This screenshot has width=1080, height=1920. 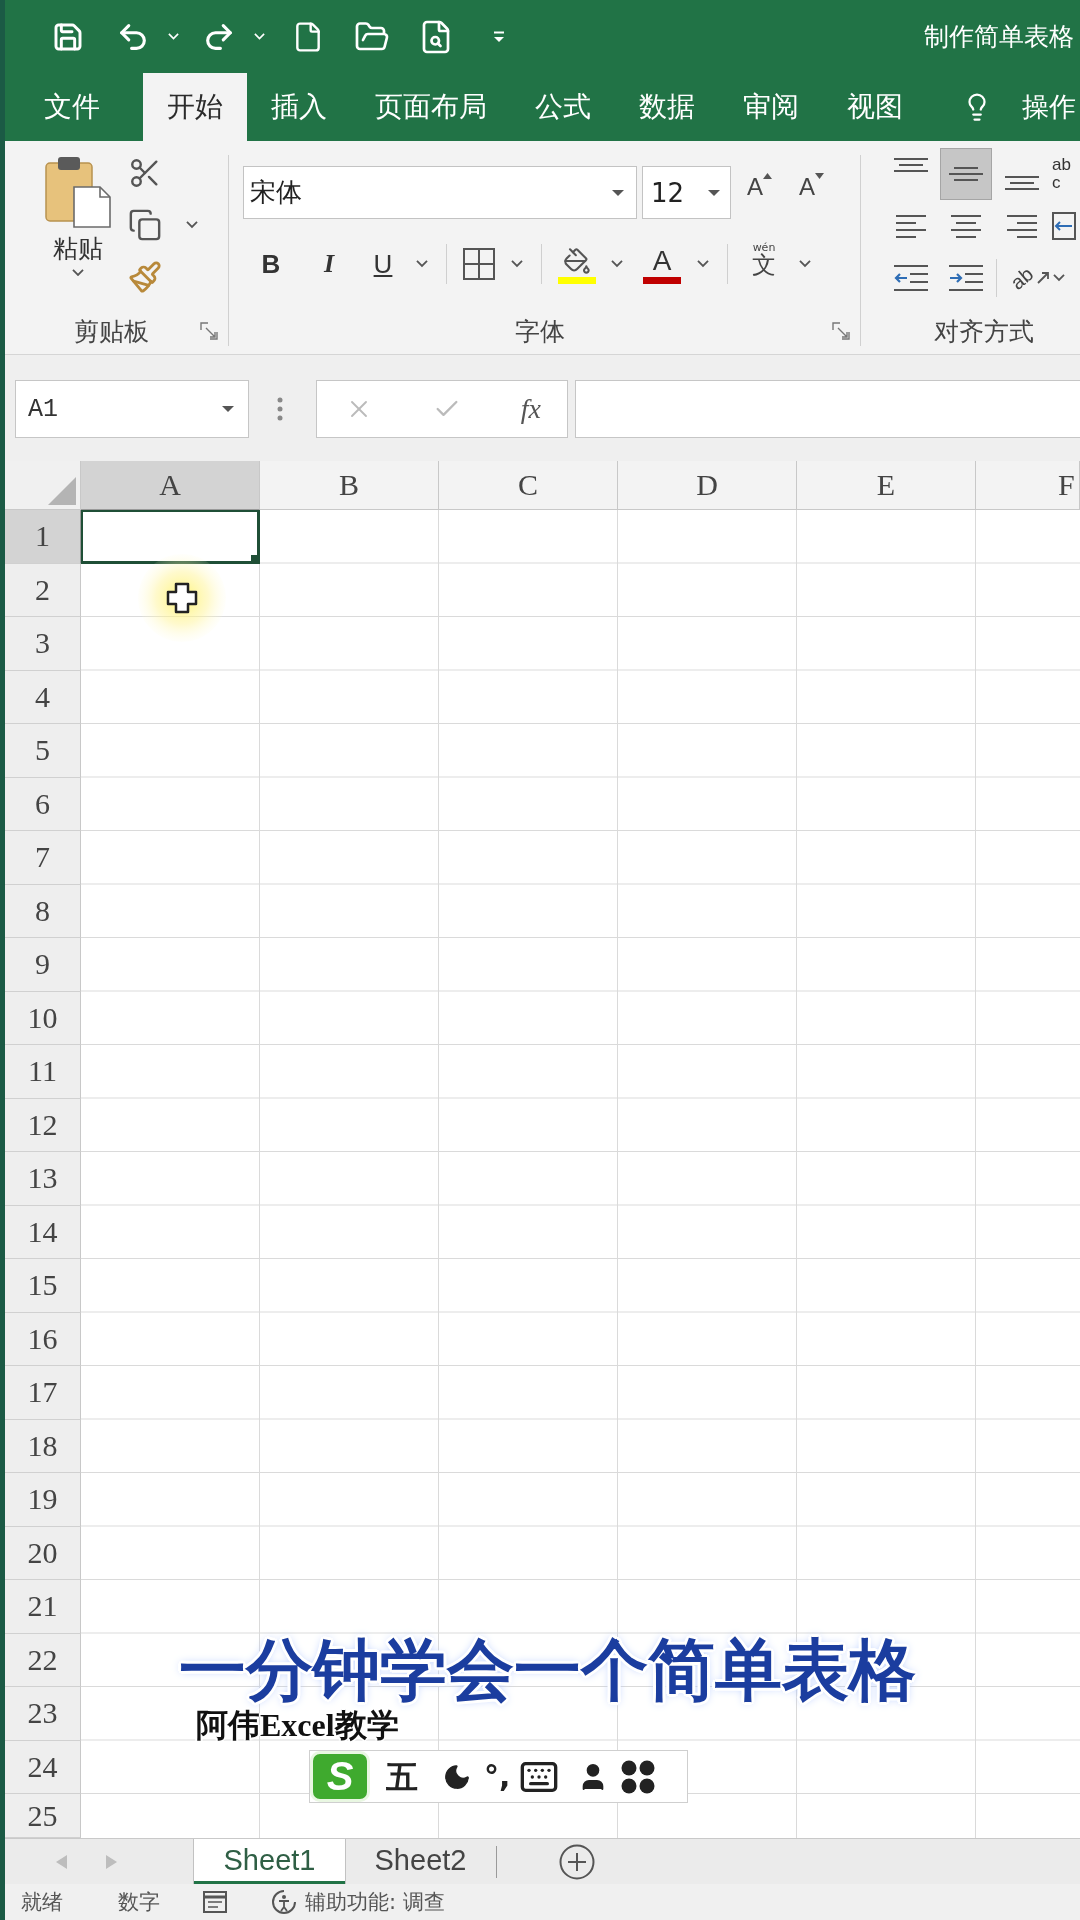 What do you see at coordinates (43, 1607) in the screenshot?
I see `row-header: 21` at bounding box center [43, 1607].